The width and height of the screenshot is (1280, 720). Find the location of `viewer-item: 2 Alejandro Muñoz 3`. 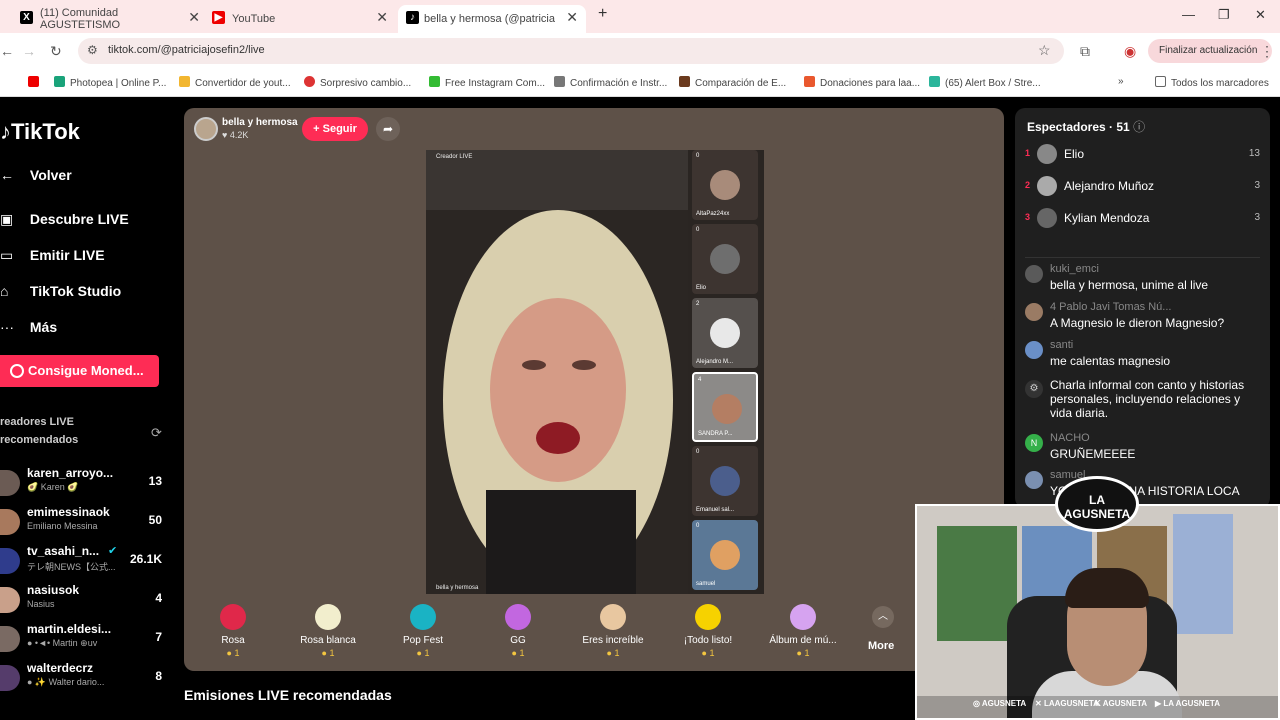

viewer-item: 2 Alejandro Muñoz 3 is located at coordinates (1142, 188).